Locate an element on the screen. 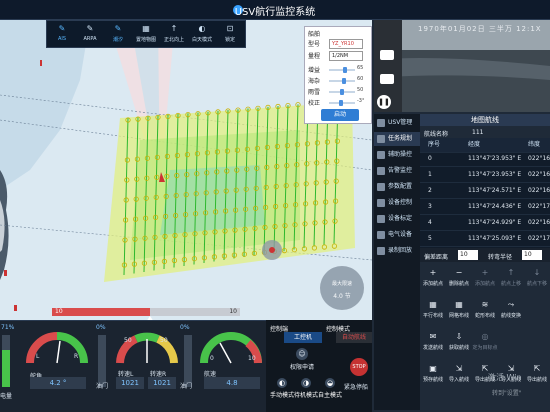 Image resolution: width=550 pixels, height=412 pixels. side-menu-label: 参数配置 is located at coordinates (400, 186).